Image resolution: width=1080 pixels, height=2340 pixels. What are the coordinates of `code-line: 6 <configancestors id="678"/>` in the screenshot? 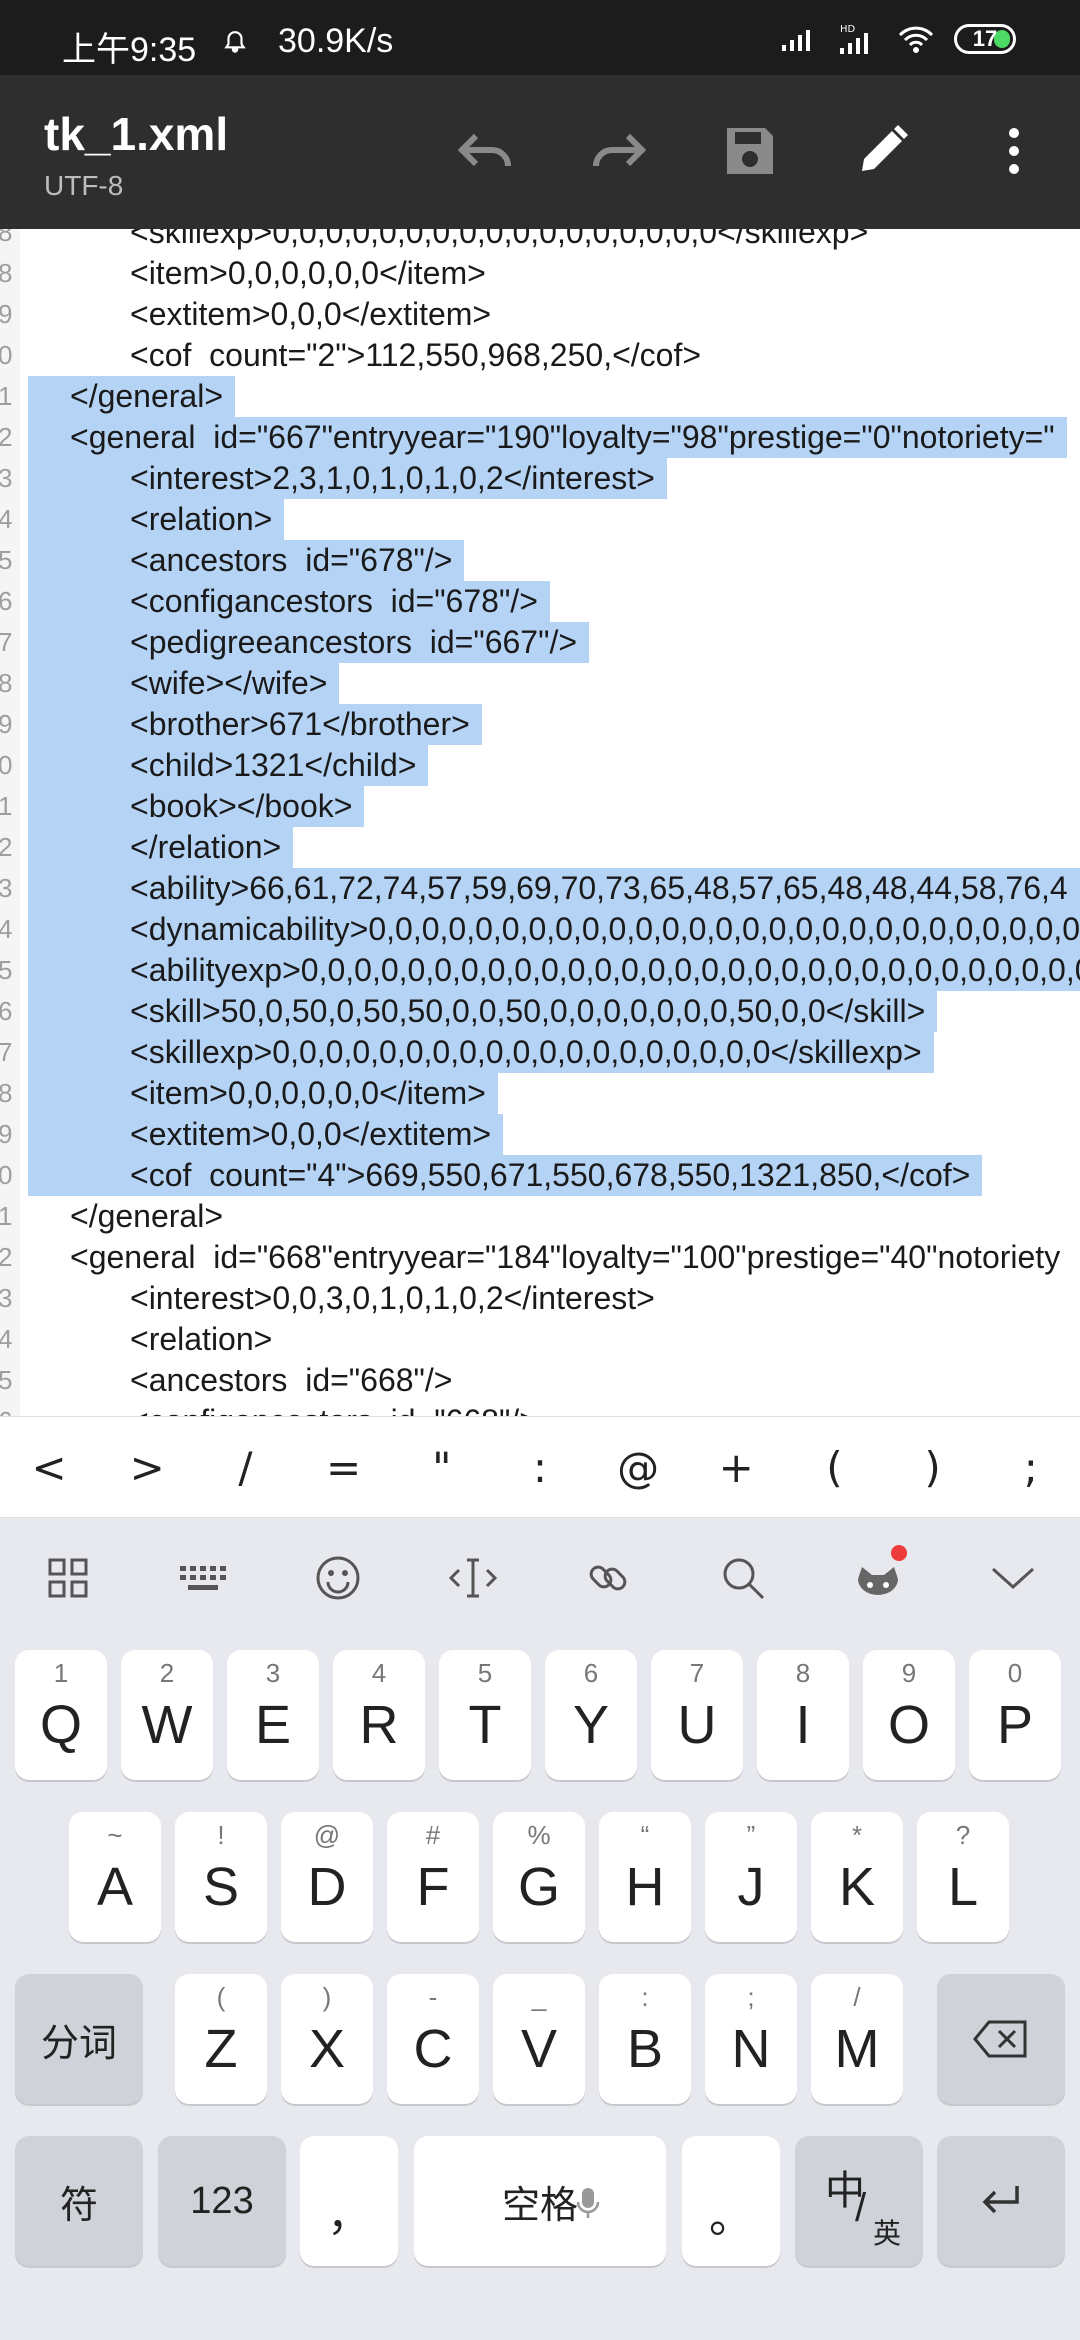 It's located at (540, 601).